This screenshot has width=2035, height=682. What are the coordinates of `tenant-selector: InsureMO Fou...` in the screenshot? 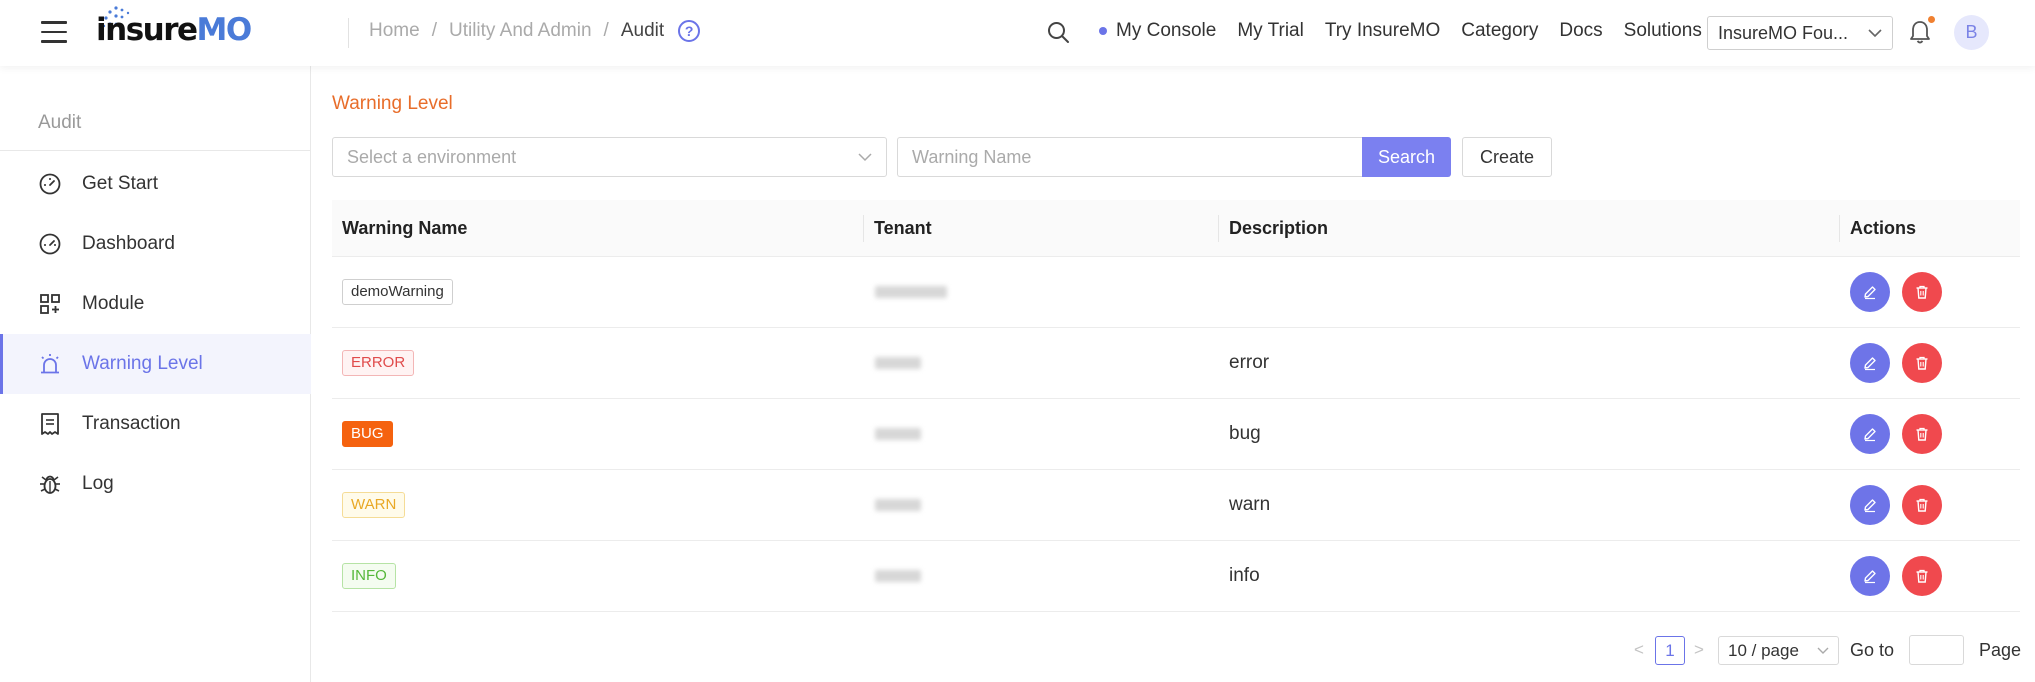 It's located at (1800, 33).